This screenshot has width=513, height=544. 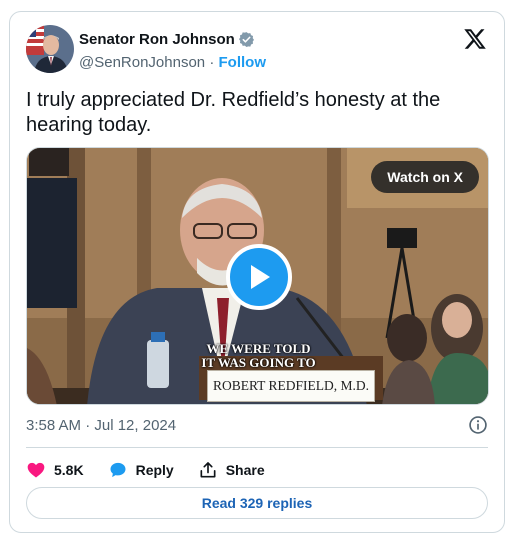 I want to click on action-bar: 5.8K Reply Share, so click(x=157, y=470).